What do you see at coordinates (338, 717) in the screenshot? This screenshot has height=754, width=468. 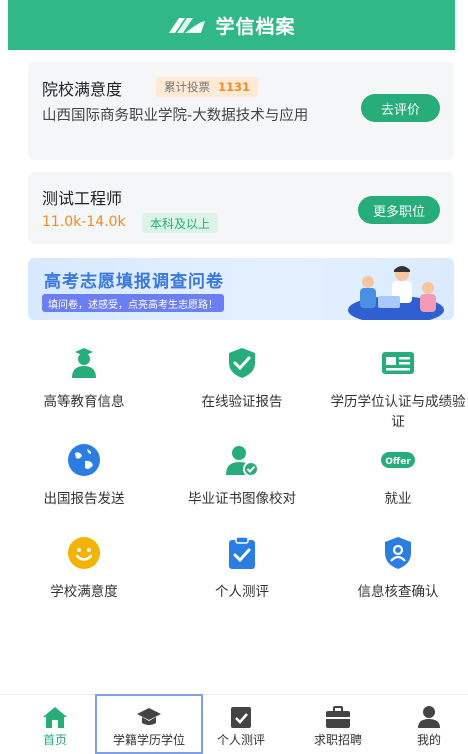 I see `briefcase-icon` at bounding box center [338, 717].